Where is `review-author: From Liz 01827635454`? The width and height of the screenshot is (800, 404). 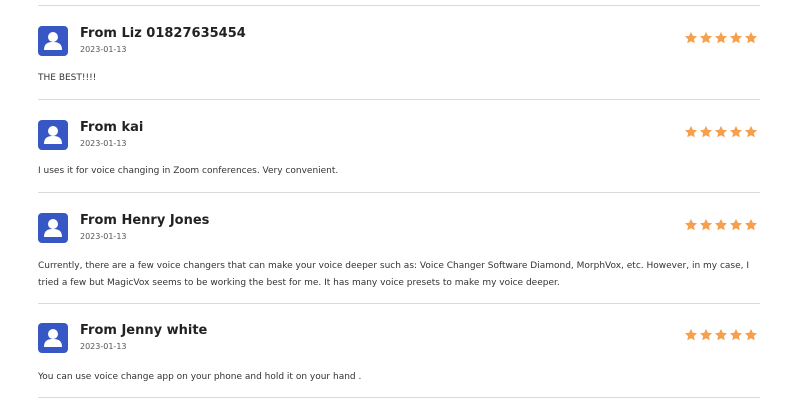 review-author: From Liz 01827635454 is located at coordinates (163, 33).